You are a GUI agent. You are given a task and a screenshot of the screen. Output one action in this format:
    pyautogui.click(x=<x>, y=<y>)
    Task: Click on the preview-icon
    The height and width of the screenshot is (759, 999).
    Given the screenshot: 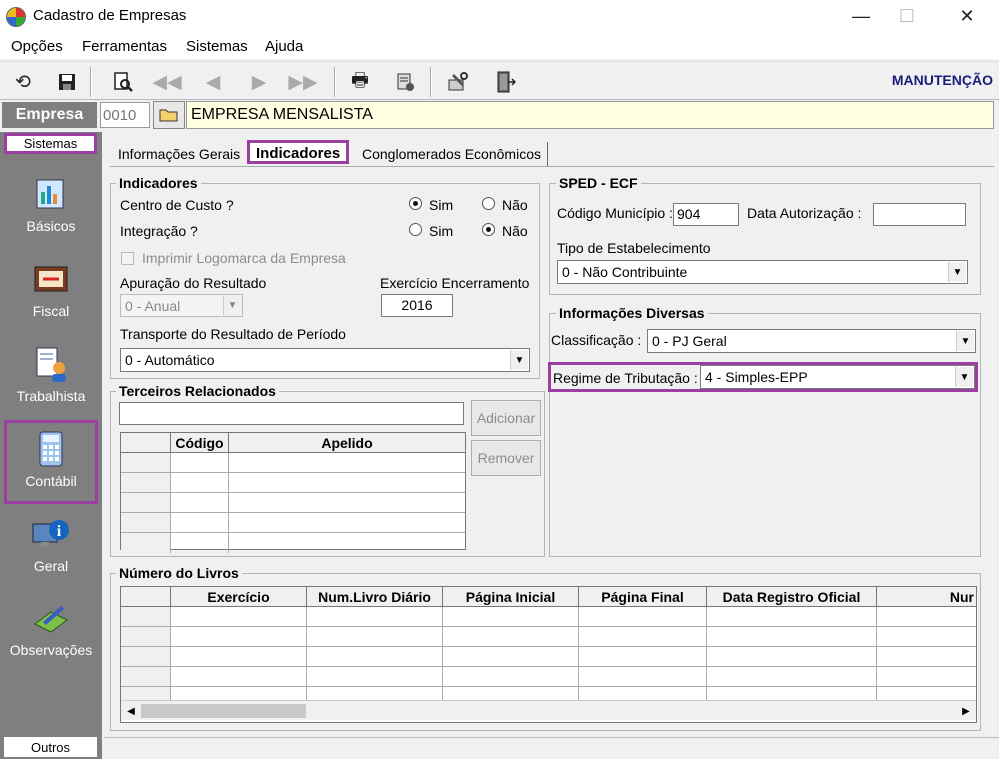 What is the action you would take?
    pyautogui.click(x=123, y=82)
    